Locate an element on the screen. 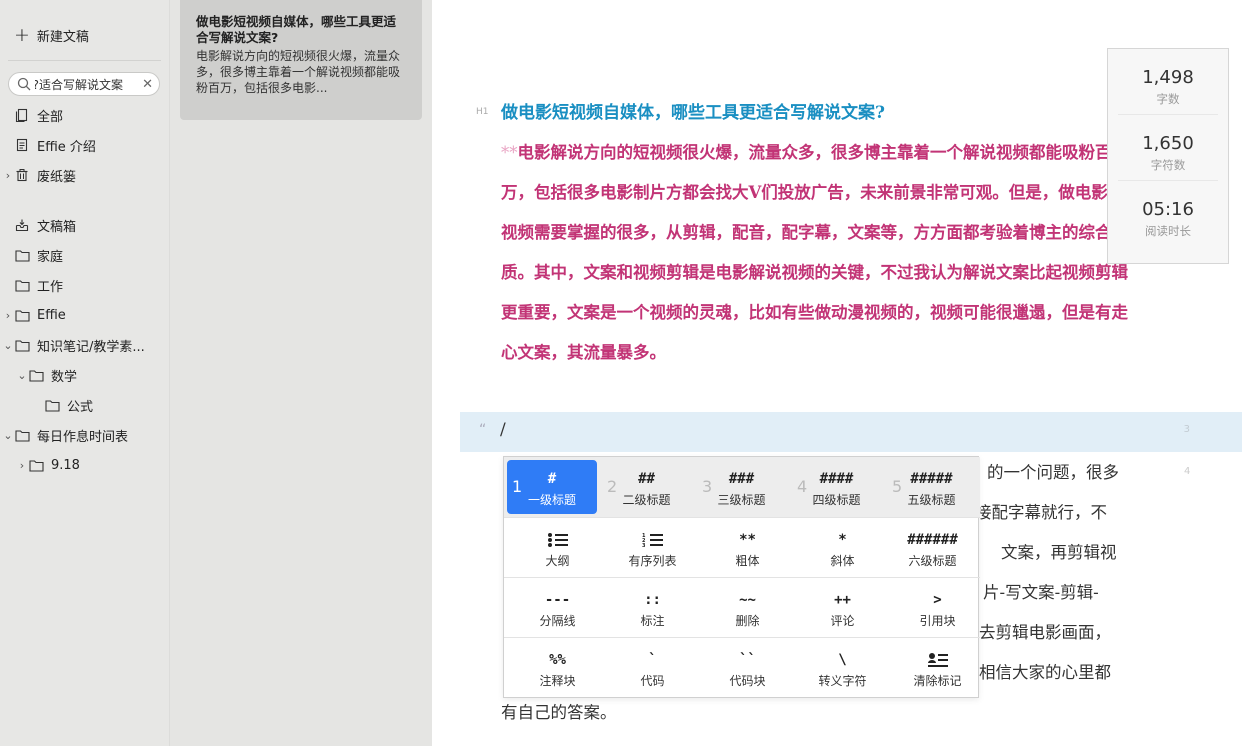  menu-row-lists: 大纲 123 有序列表 ** 粗体 * 斜体 ###### 六级标题 is located at coordinates (742, 547).